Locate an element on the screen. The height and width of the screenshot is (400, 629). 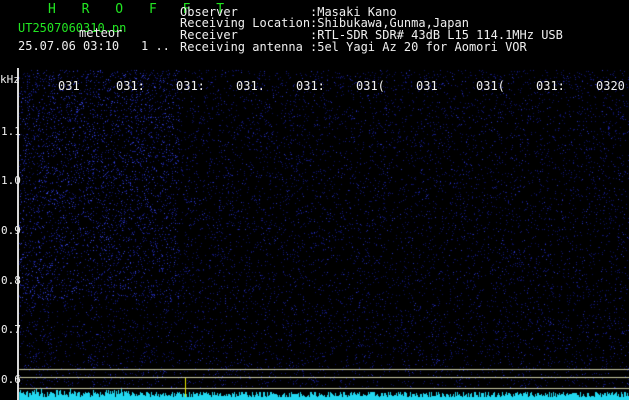
file-tag: meteor is located at coordinates (101, 33).